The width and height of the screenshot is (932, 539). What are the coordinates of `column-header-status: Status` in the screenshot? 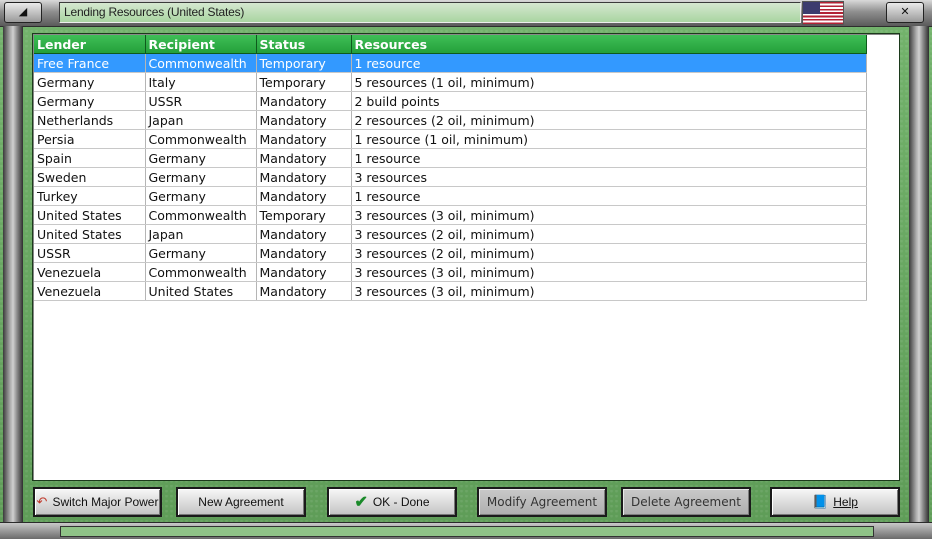 It's located at (304, 44).